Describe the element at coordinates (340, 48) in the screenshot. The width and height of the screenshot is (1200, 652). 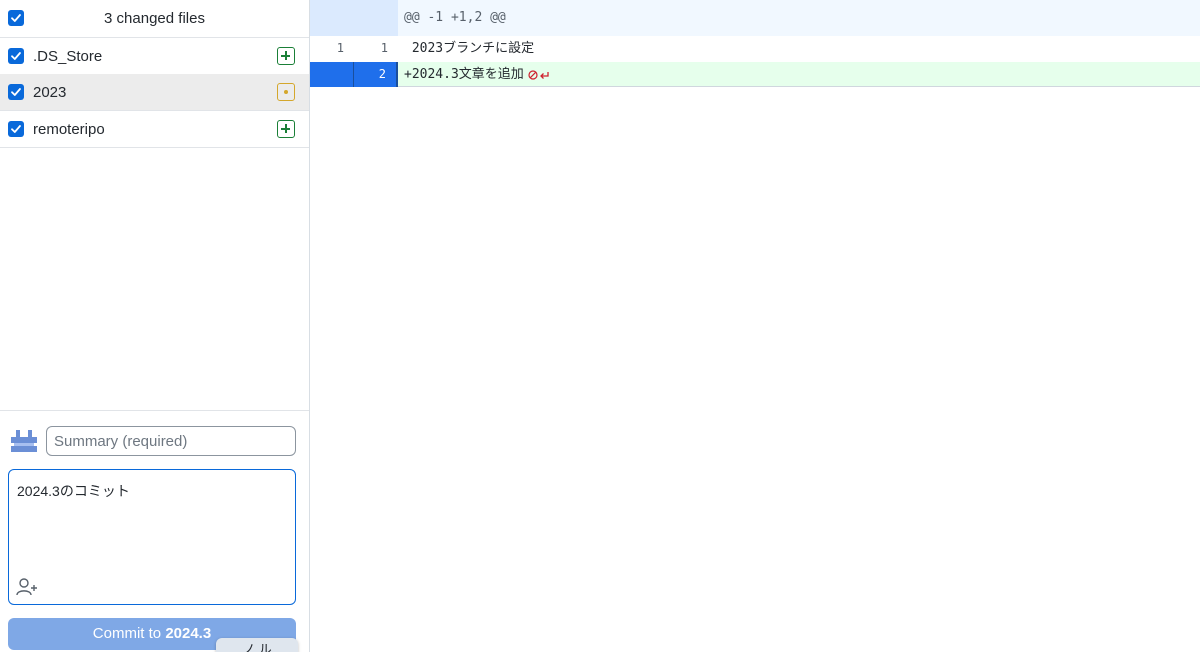
I see `old-line-number: 1` at that location.